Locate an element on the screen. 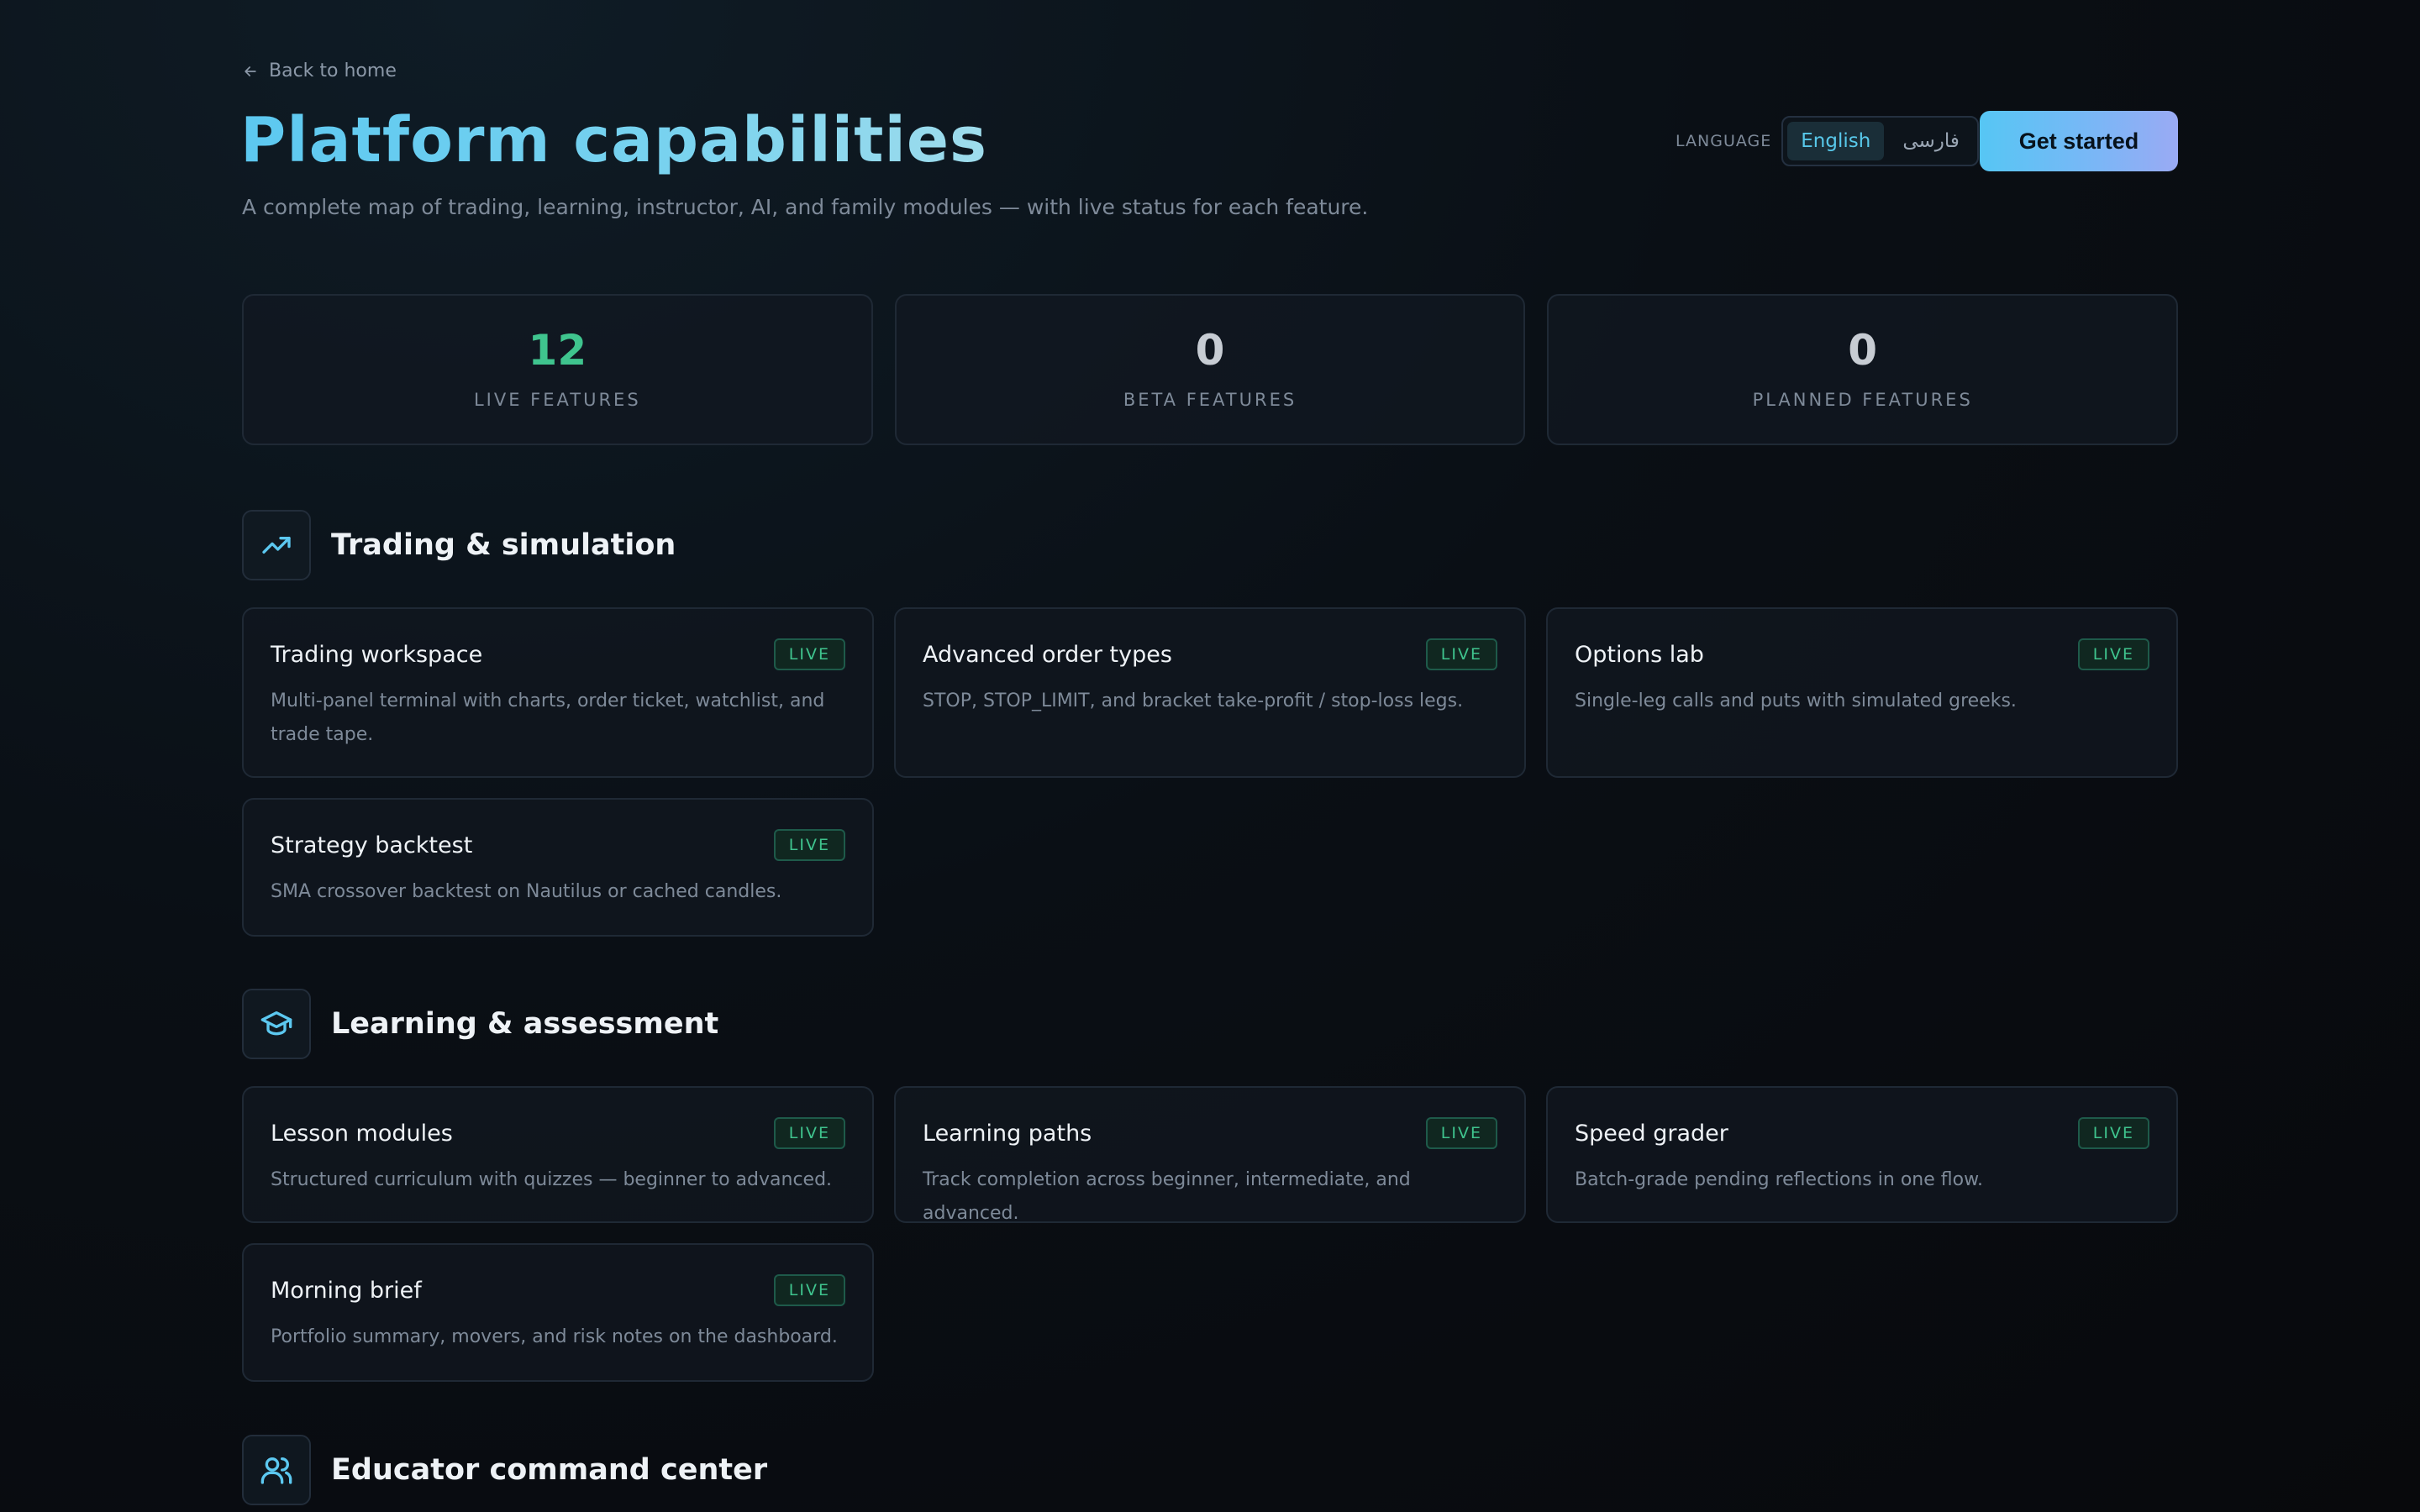 The image size is (2420, 1512). stat-beta-label: BETA FEATURES is located at coordinates (1210, 400).